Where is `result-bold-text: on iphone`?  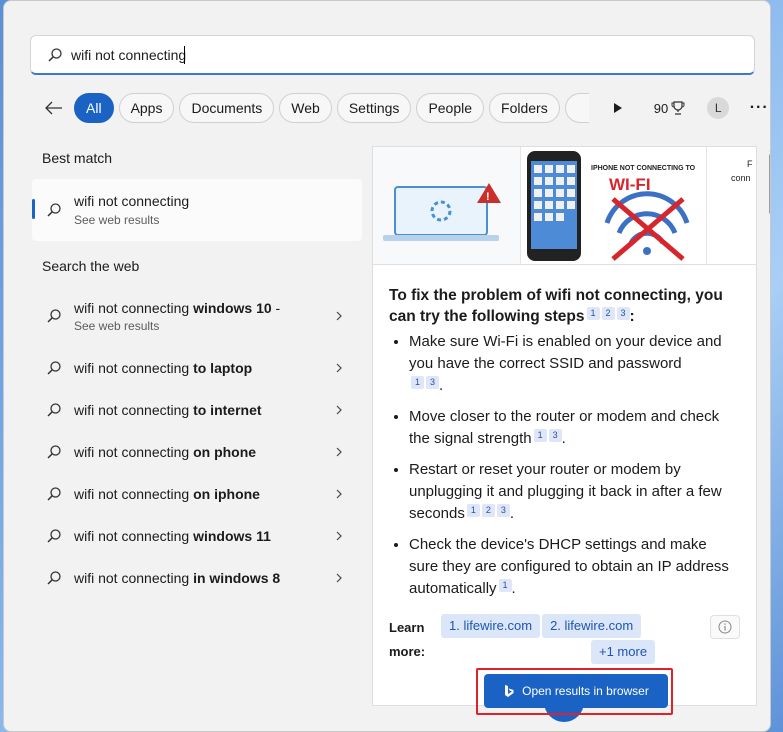
result-bold-text: on iphone is located at coordinates (226, 494).